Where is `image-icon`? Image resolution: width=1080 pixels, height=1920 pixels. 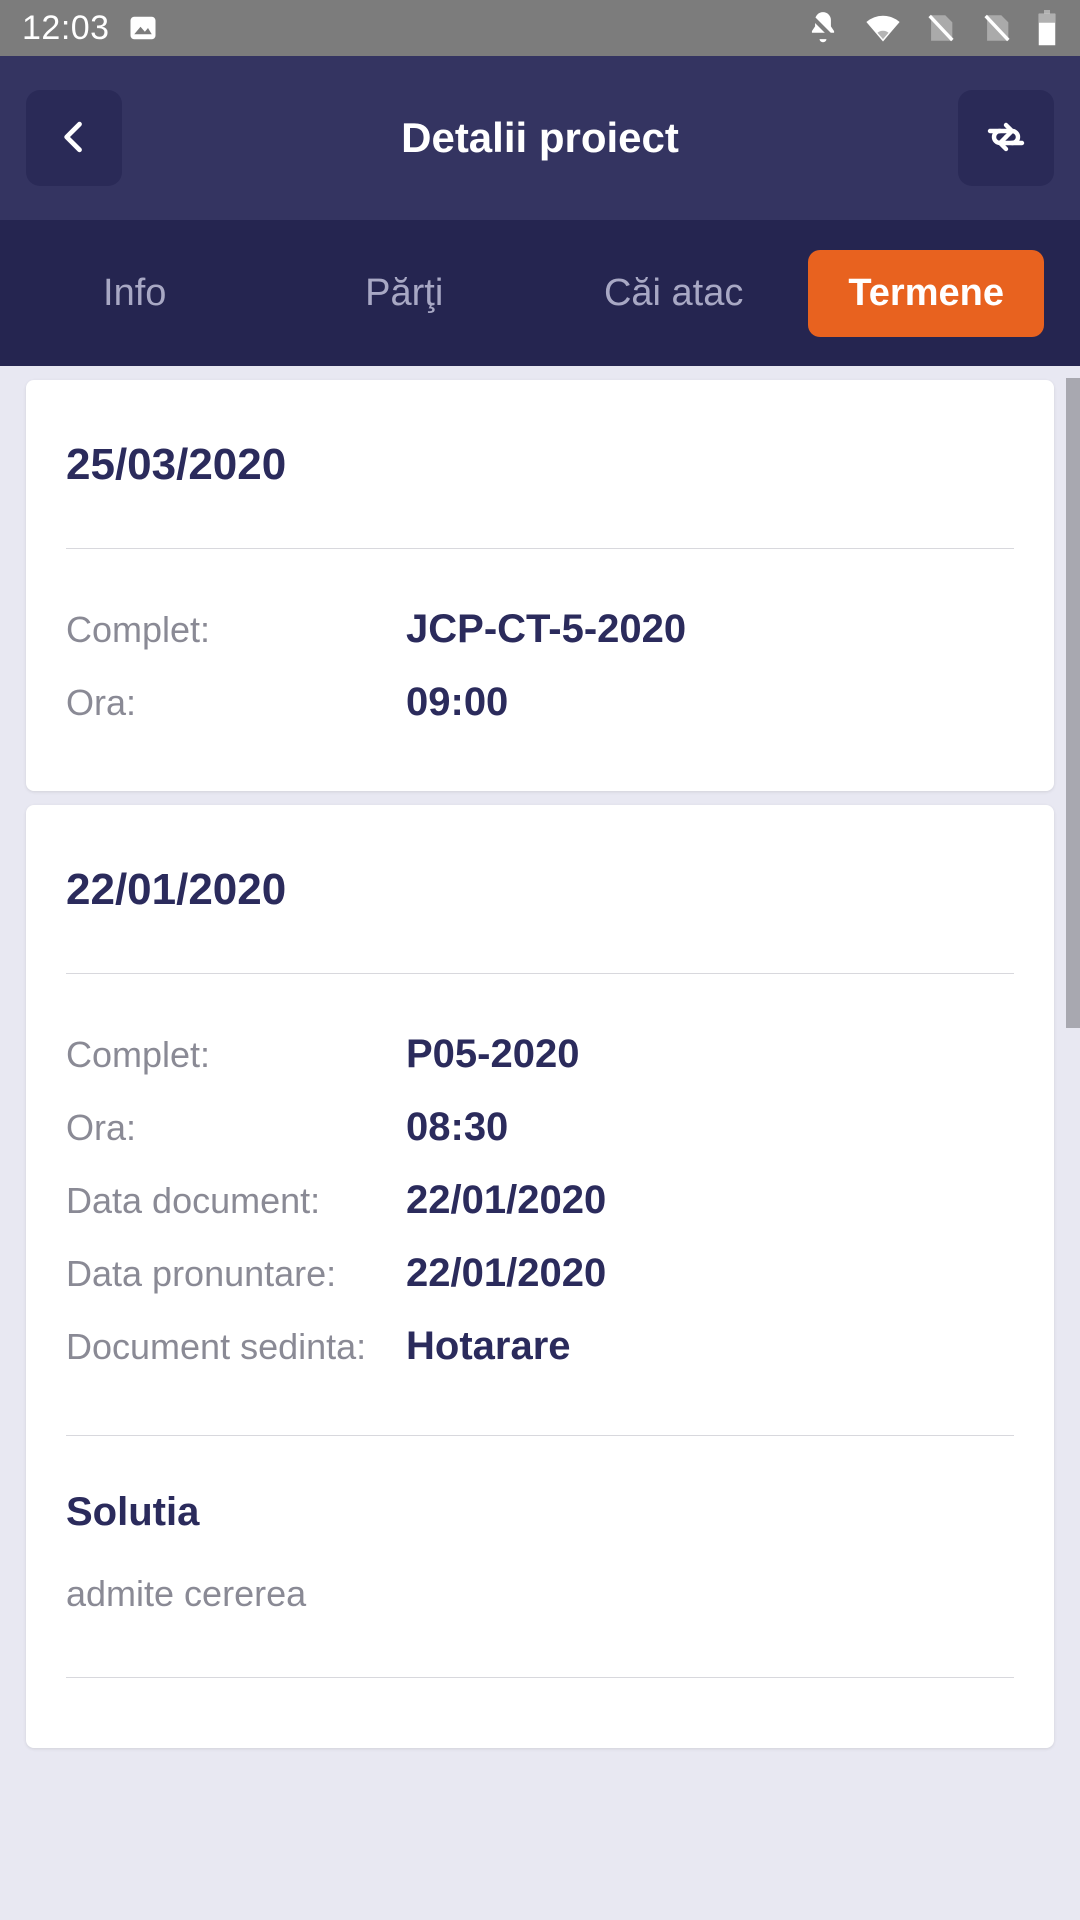 image-icon is located at coordinates (143, 28).